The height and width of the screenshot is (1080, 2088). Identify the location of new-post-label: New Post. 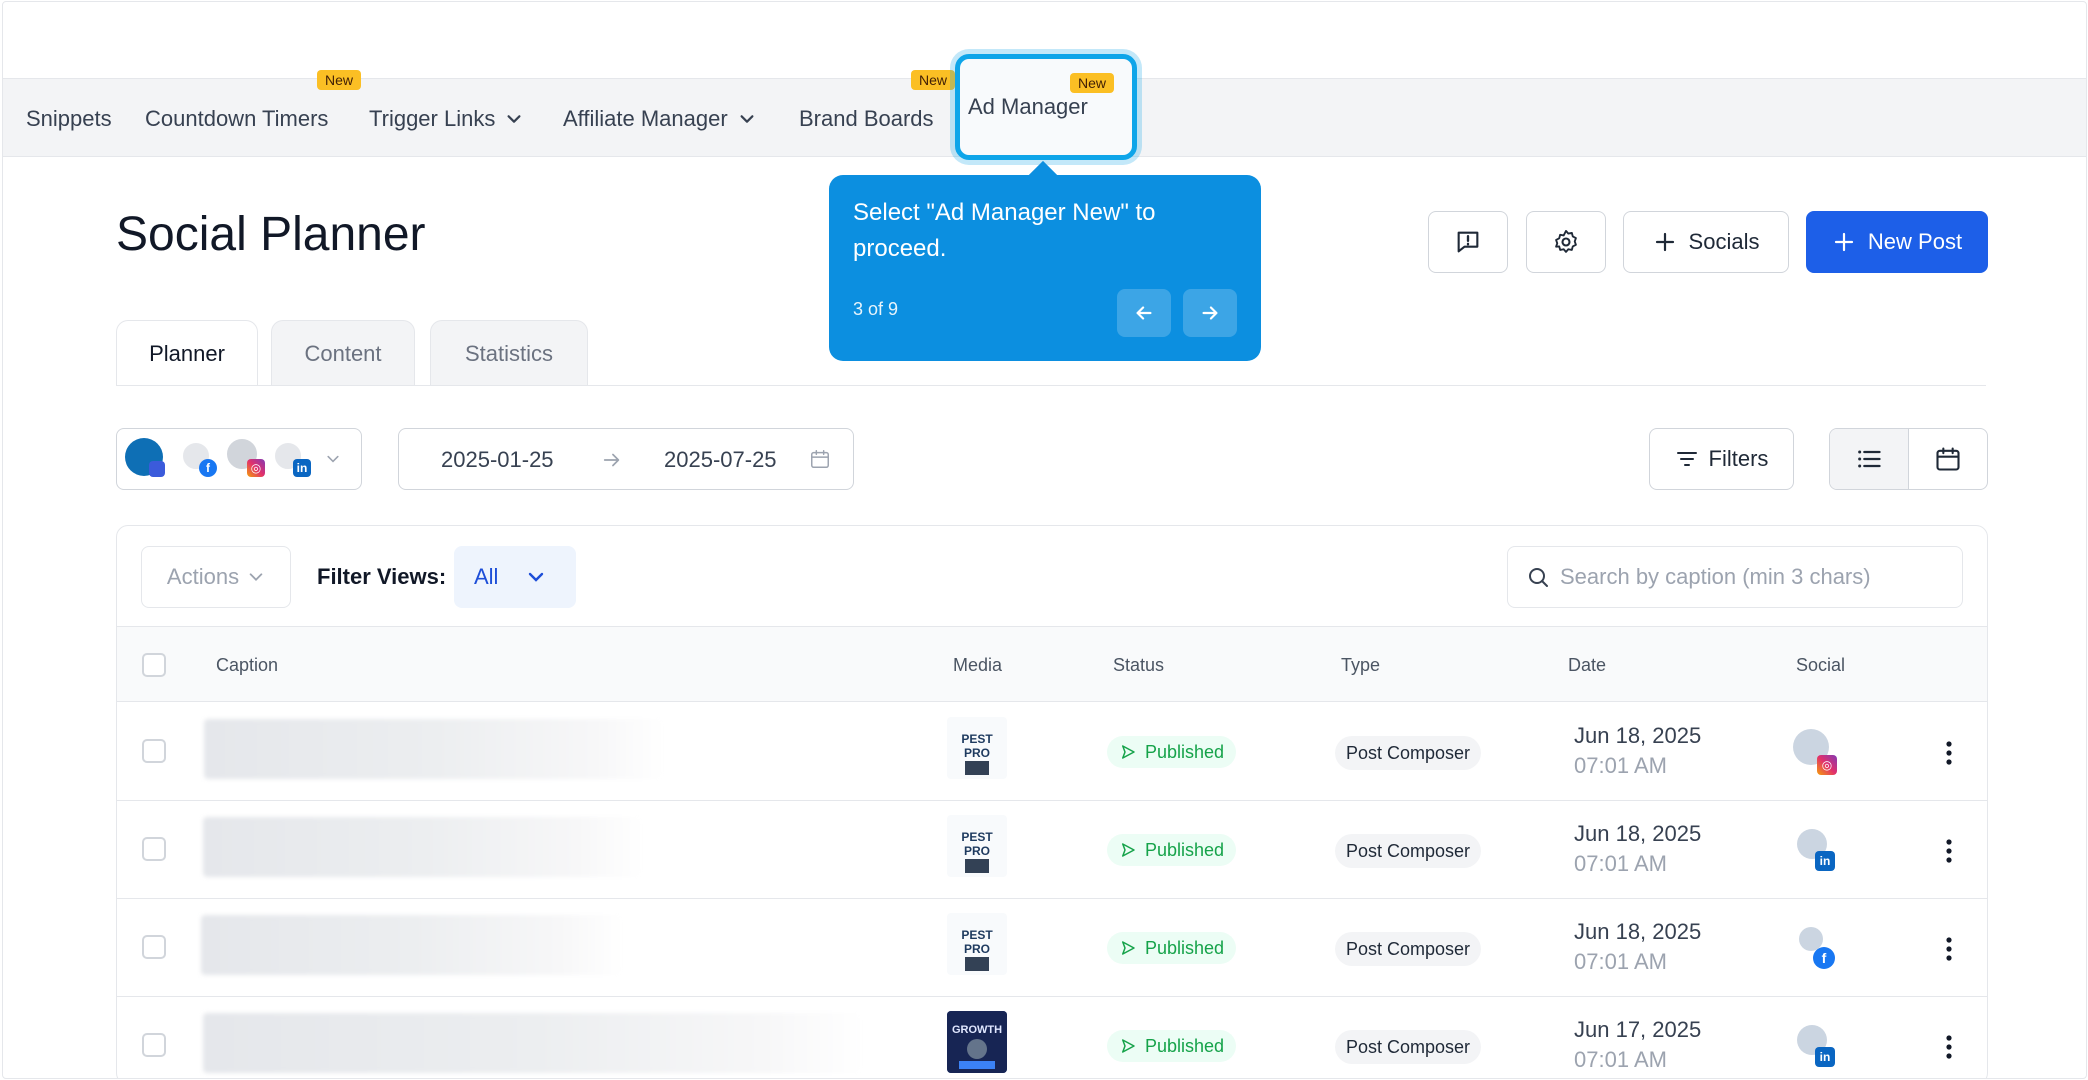
(1915, 241).